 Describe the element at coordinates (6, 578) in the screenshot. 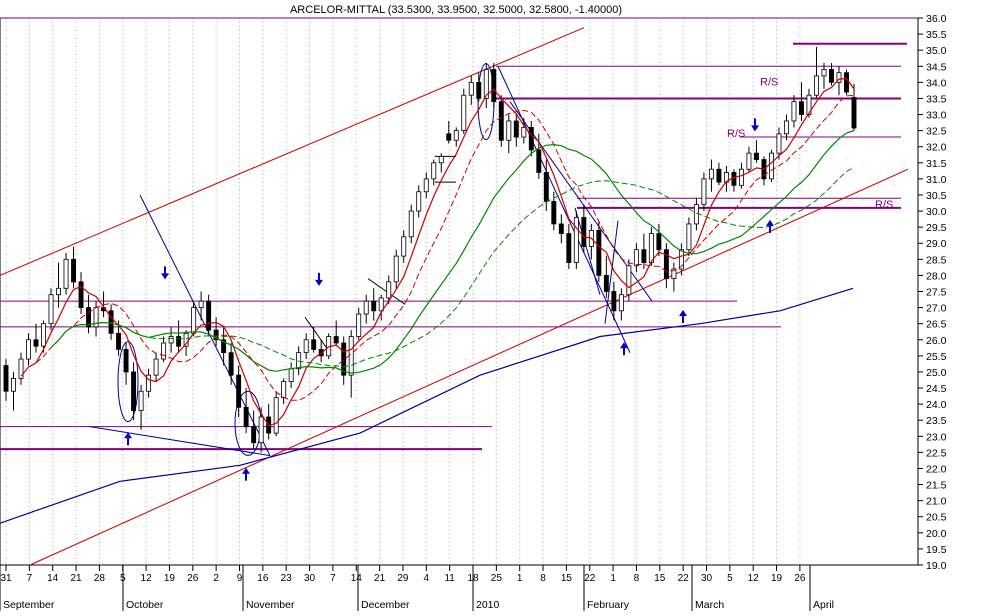

I see `x-tick-label: 31` at that location.